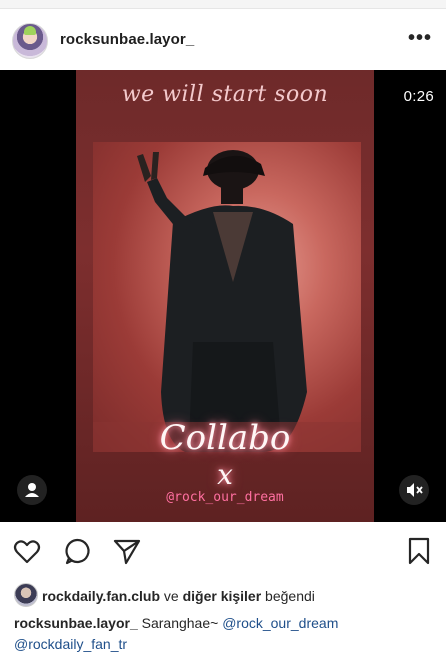 The width and height of the screenshot is (446, 660). I want to click on action-bar, so click(223, 552).